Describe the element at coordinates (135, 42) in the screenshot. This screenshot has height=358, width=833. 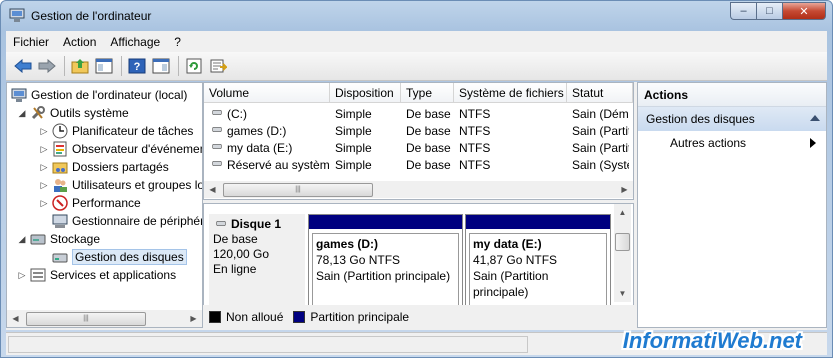
I see `menu-affichage: Affichage` at that location.